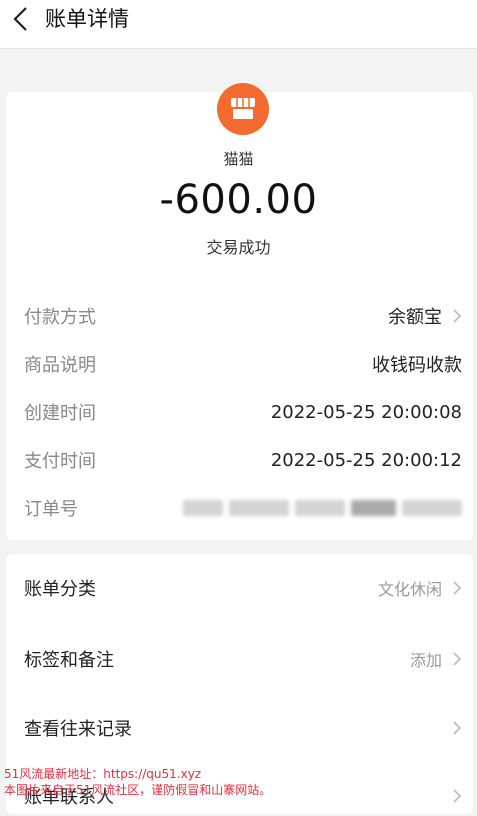  Describe the element at coordinates (322, 508) in the screenshot. I see `order-number-redacted` at that location.